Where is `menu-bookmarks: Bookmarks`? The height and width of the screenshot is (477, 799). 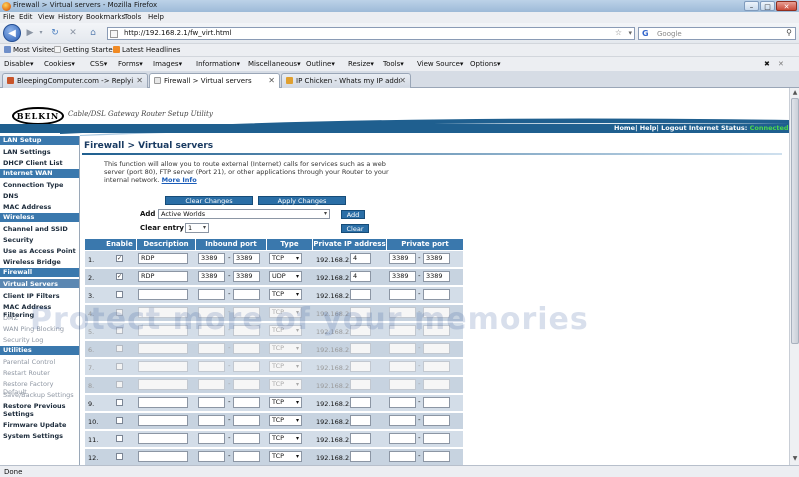
menu-bookmarks: Bookmarks is located at coordinates (105, 17).